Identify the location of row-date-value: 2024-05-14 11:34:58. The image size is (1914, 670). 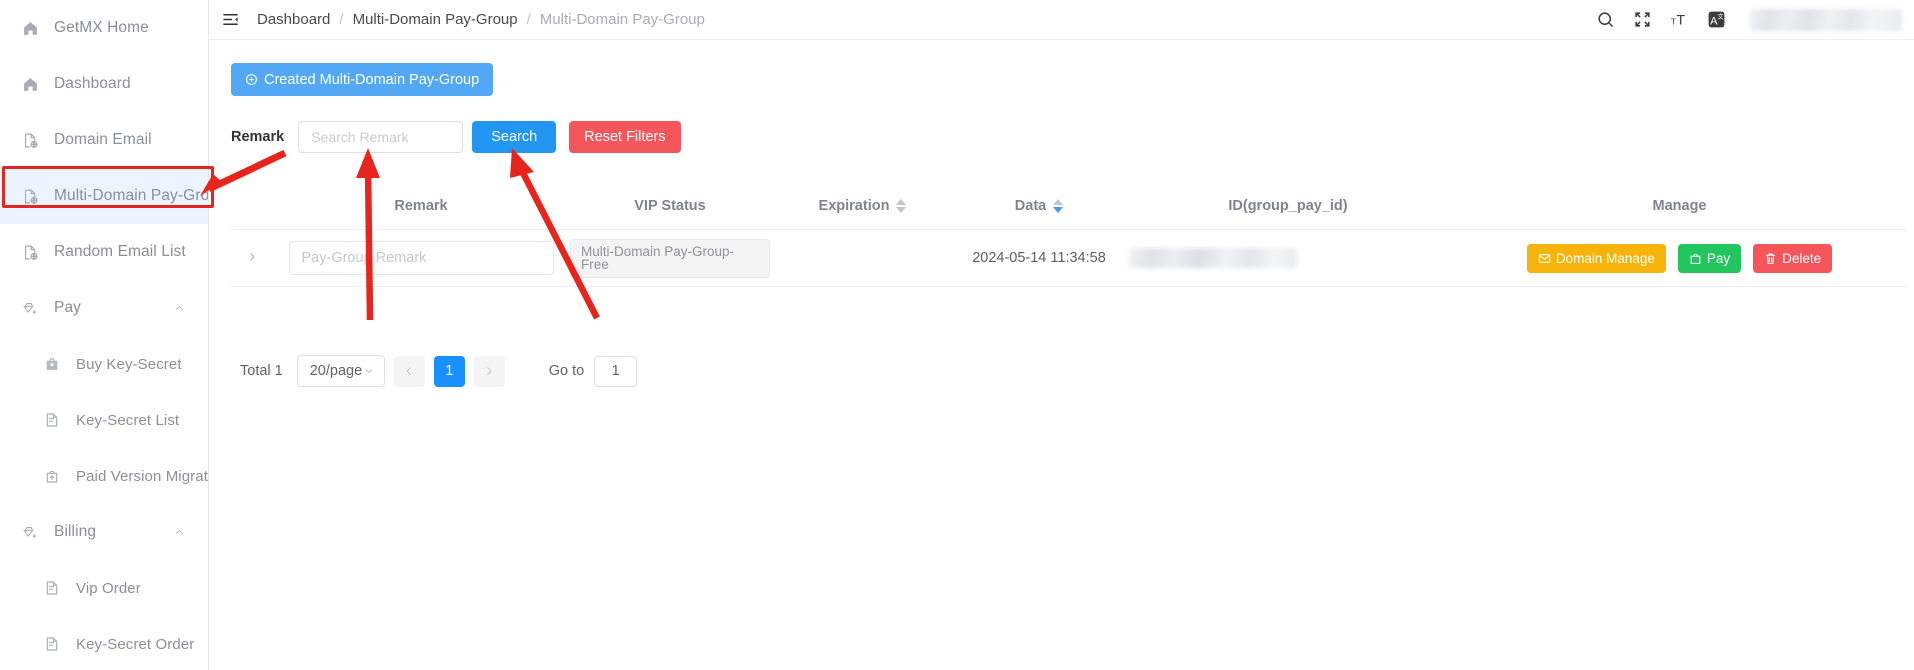
(1039, 258).